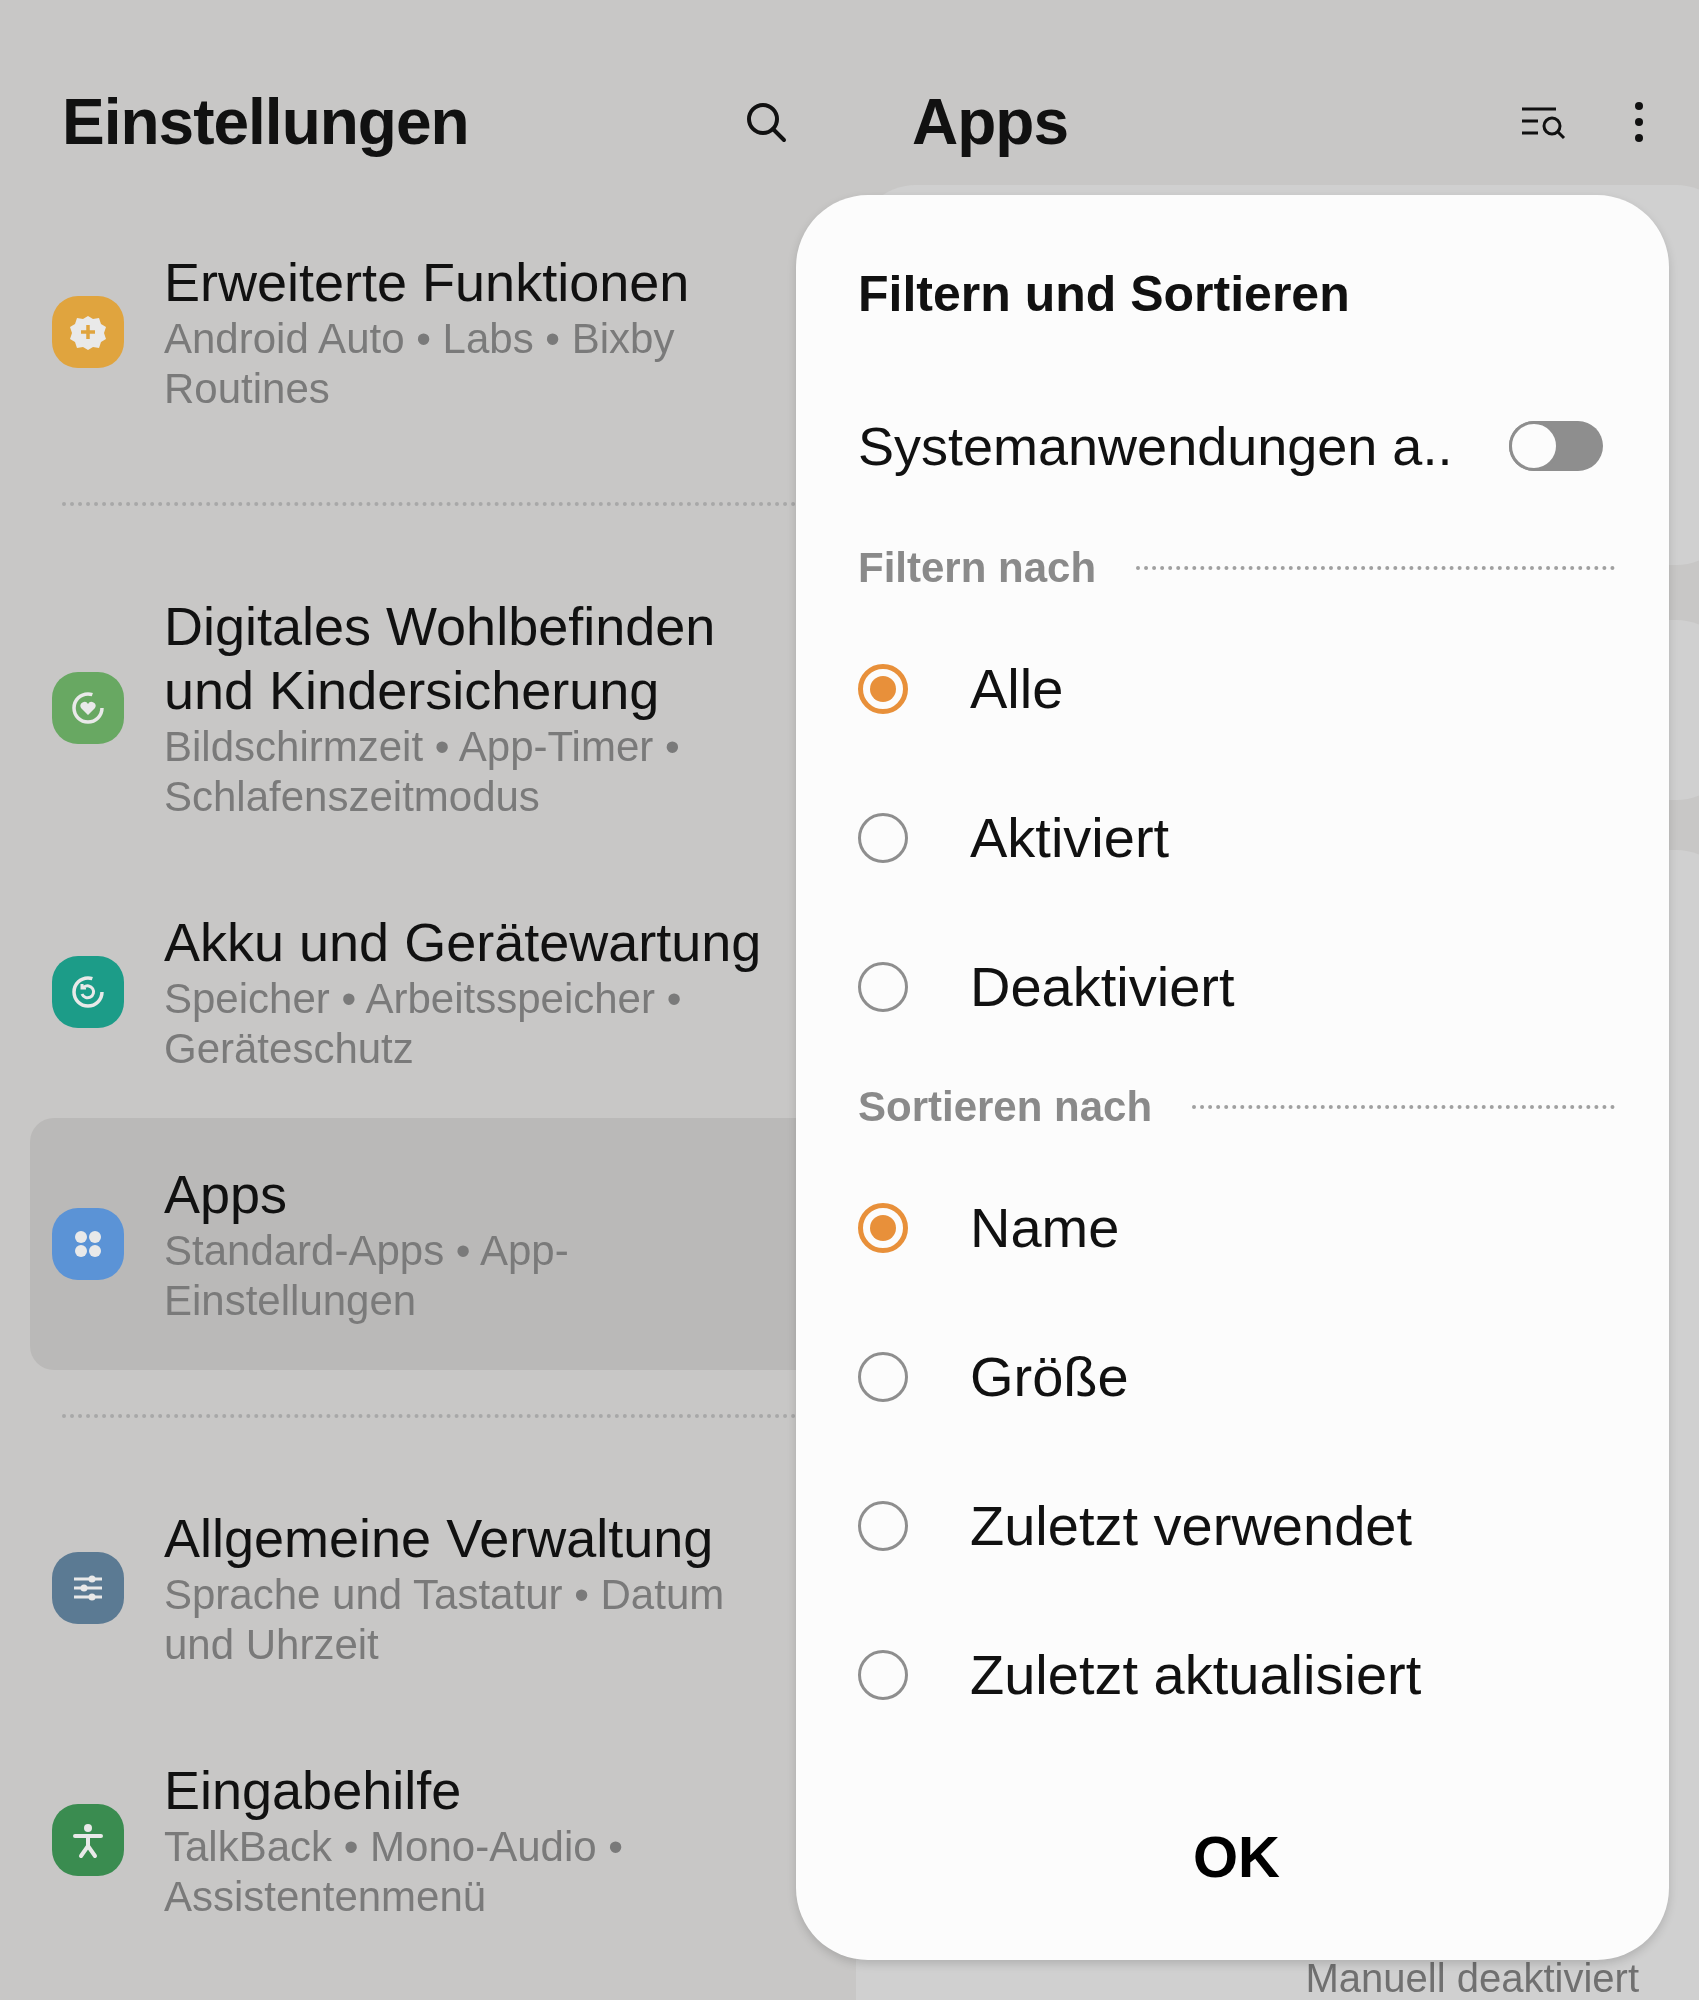 The height and width of the screenshot is (2000, 1699). I want to click on settings-item: Erweiterte Funktionen Android Auto • Labs • Bixby Routines, so click(413, 332).